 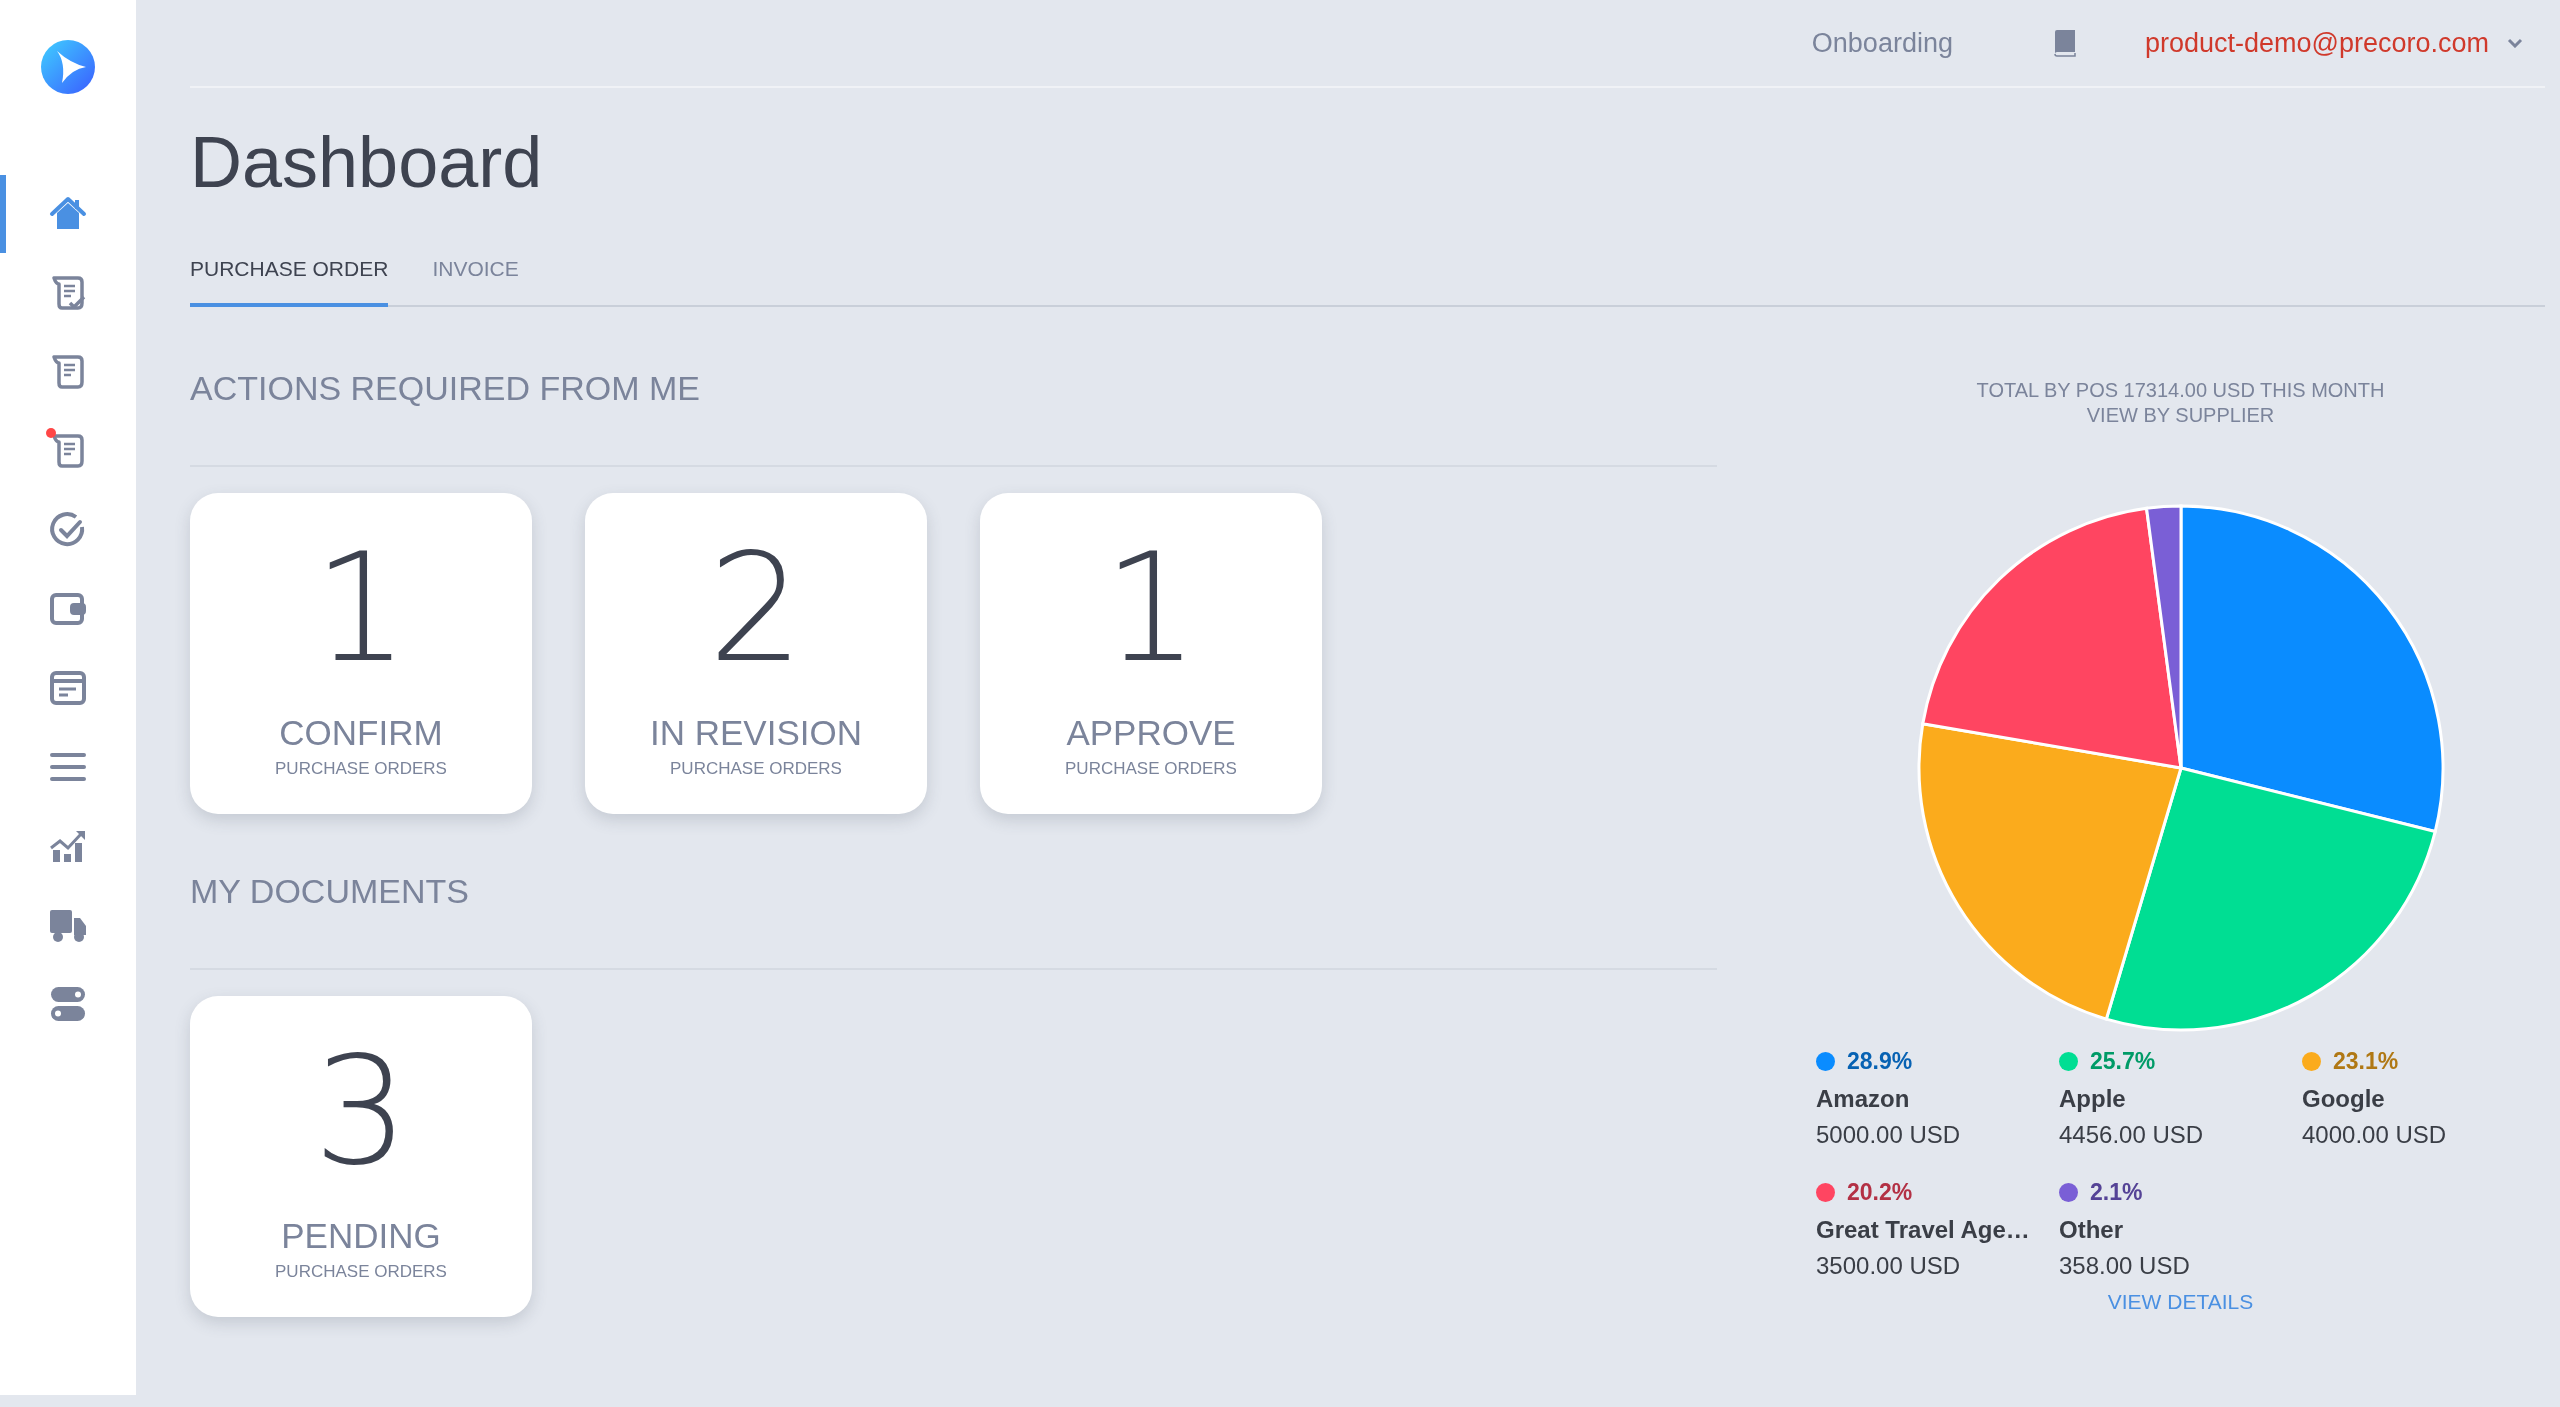 I want to click on logo-icon, so click(x=68, y=67).